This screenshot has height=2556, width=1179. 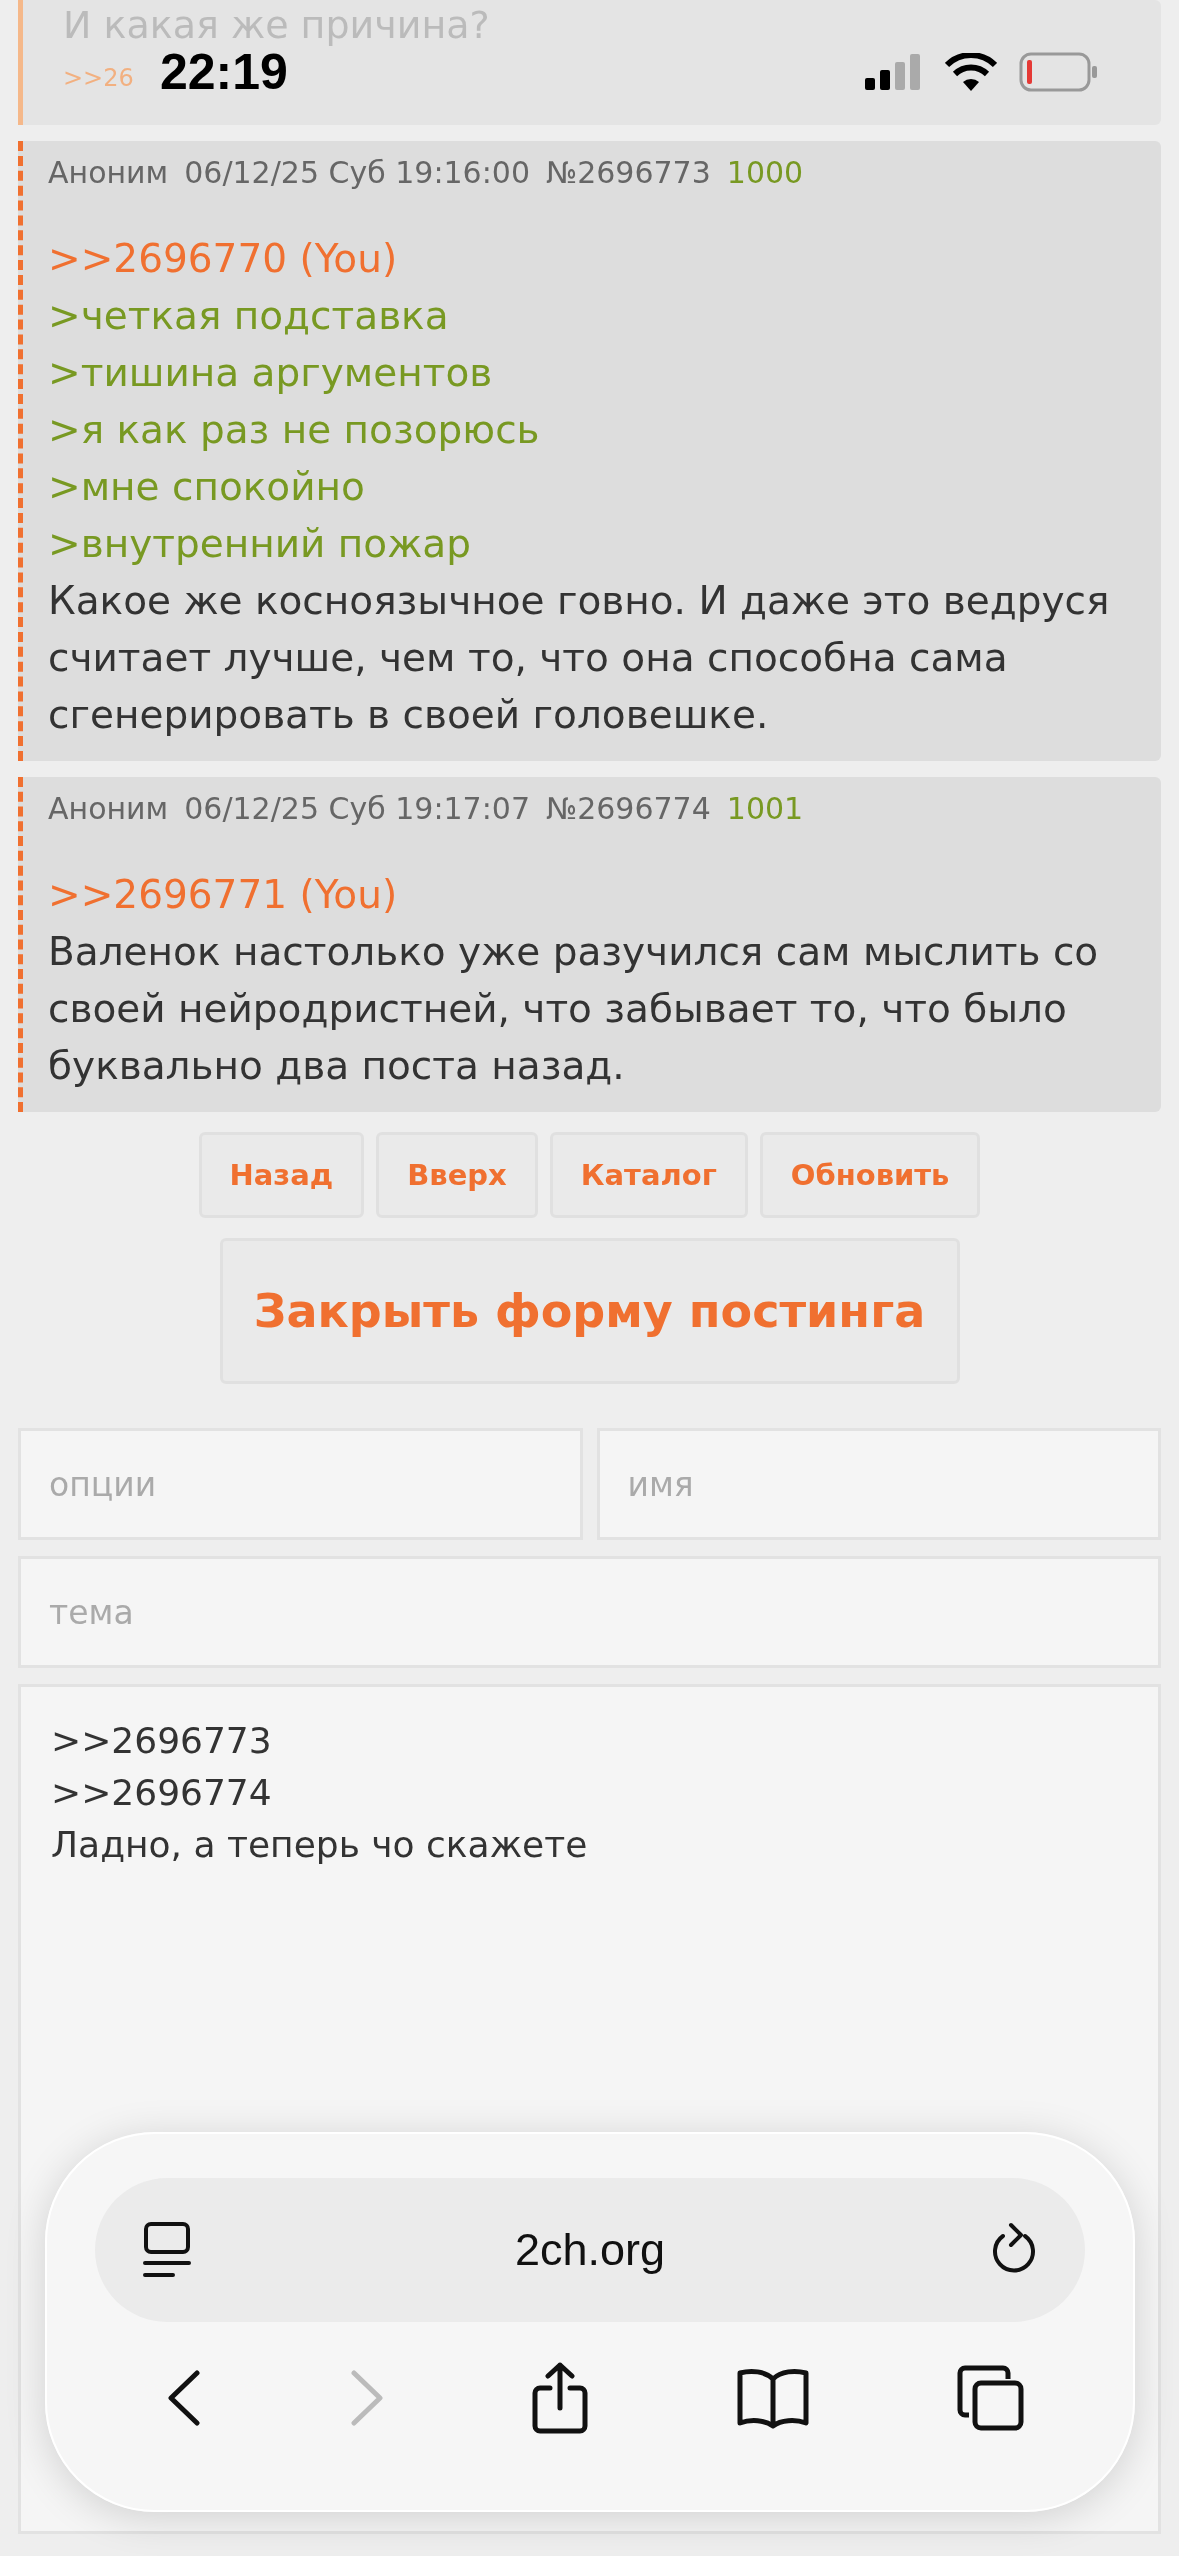 I want to click on url-text: 2ch.org, so click(x=590, y=2250).